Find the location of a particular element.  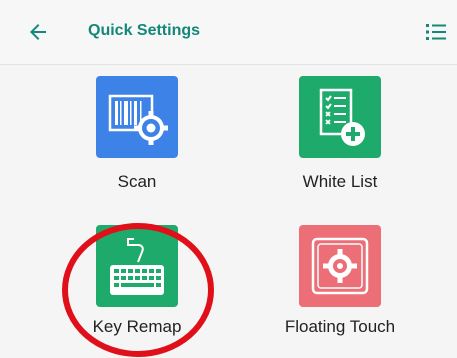

page-title: Quick Settings is located at coordinates (144, 30).